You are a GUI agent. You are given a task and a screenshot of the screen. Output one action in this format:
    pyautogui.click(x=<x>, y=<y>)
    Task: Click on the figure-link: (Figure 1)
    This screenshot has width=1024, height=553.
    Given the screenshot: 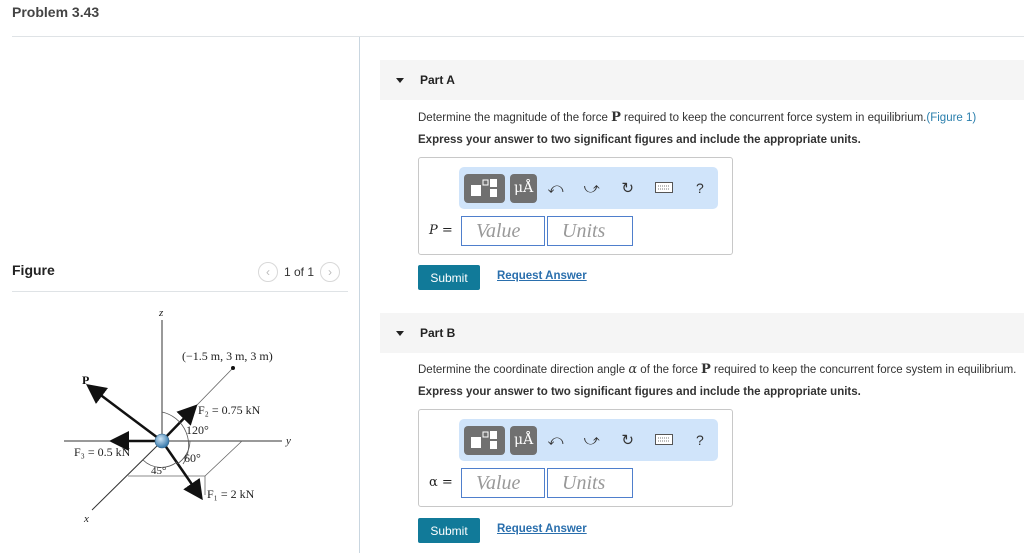 What is the action you would take?
    pyautogui.click(x=951, y=118)
    